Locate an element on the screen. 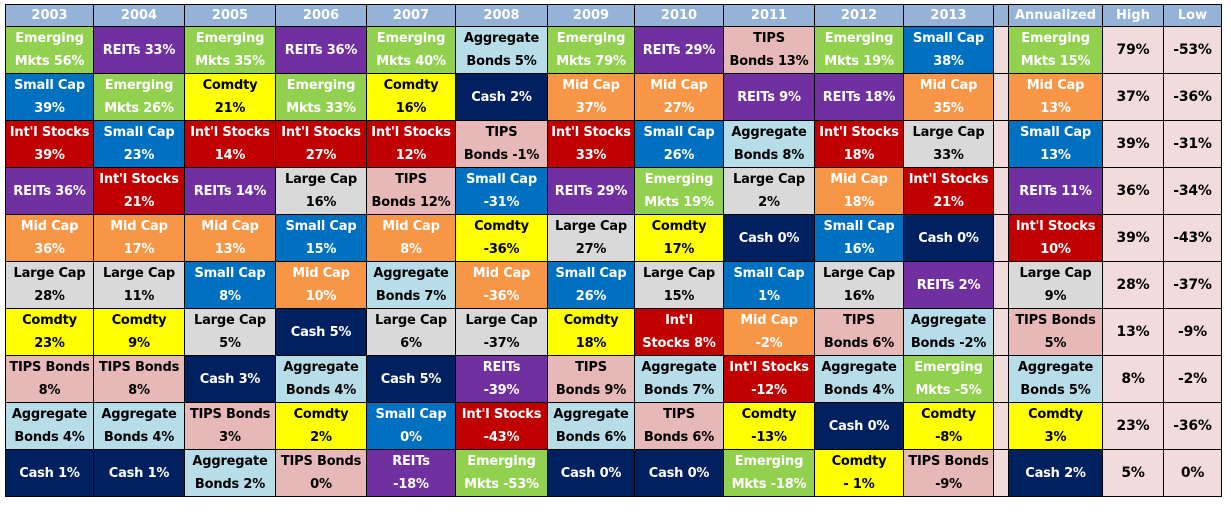 This screenshot has width=1231, height=512. return-cell: Cash 2% is located at coordinates (501, 97).